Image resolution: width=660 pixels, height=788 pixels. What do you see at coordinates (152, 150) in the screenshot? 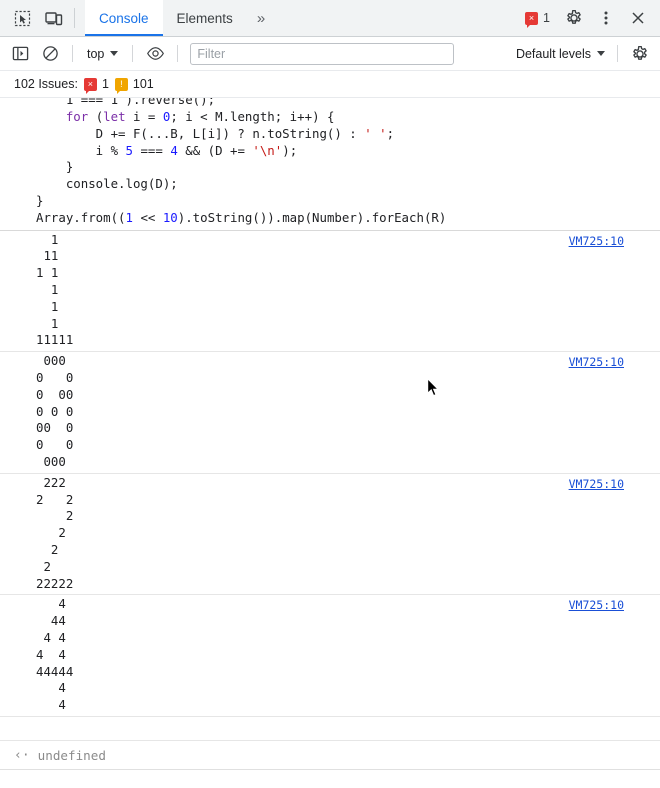
I see `code-token: ===` at bounding box center [152, 150].